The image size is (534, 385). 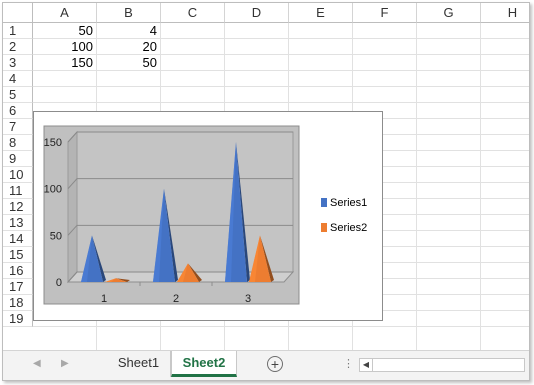 I want to click on chart-side-wall, so click(x=72, y=207).